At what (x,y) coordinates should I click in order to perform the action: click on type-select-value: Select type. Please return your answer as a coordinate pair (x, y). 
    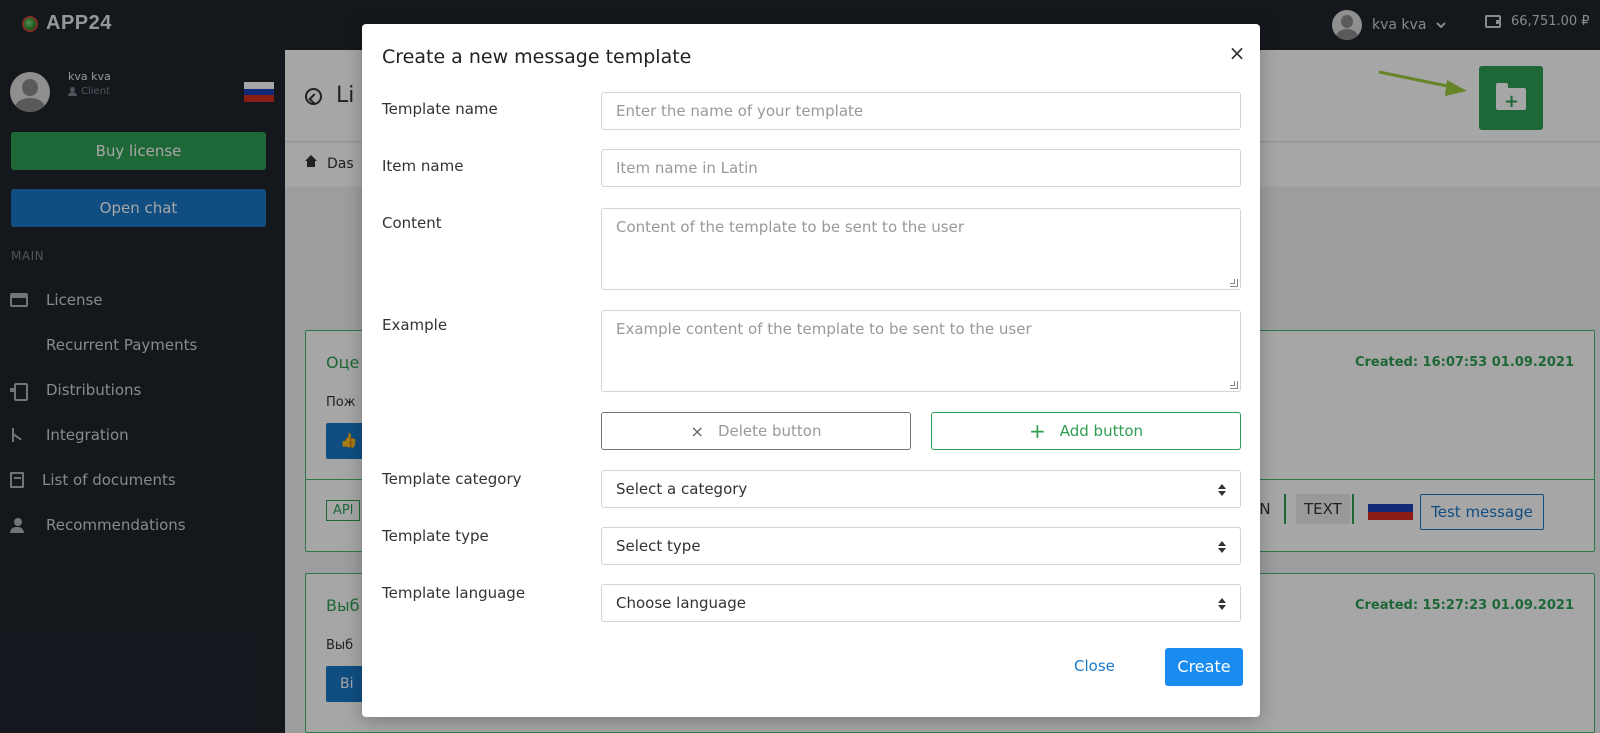
    Looking at the image, I should click on (658, 546).